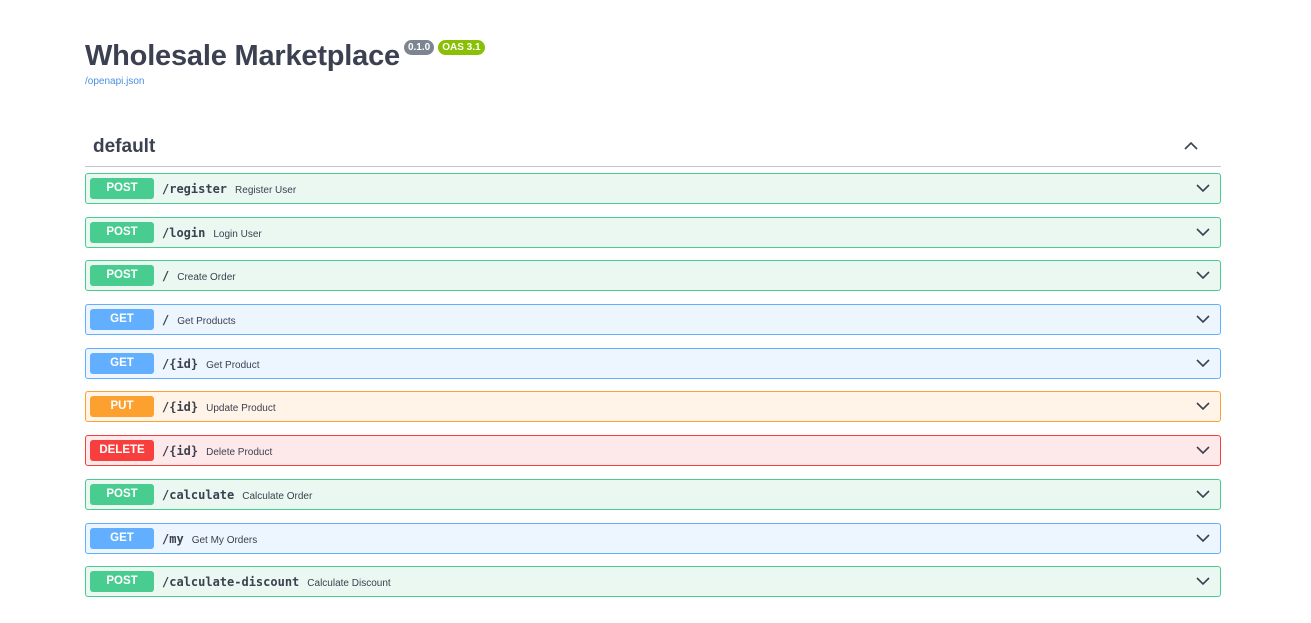 The width and height of the screenshot is (1311, 623). I want to click on operation-path: /calculate Calculate Order, so click(237, 496).